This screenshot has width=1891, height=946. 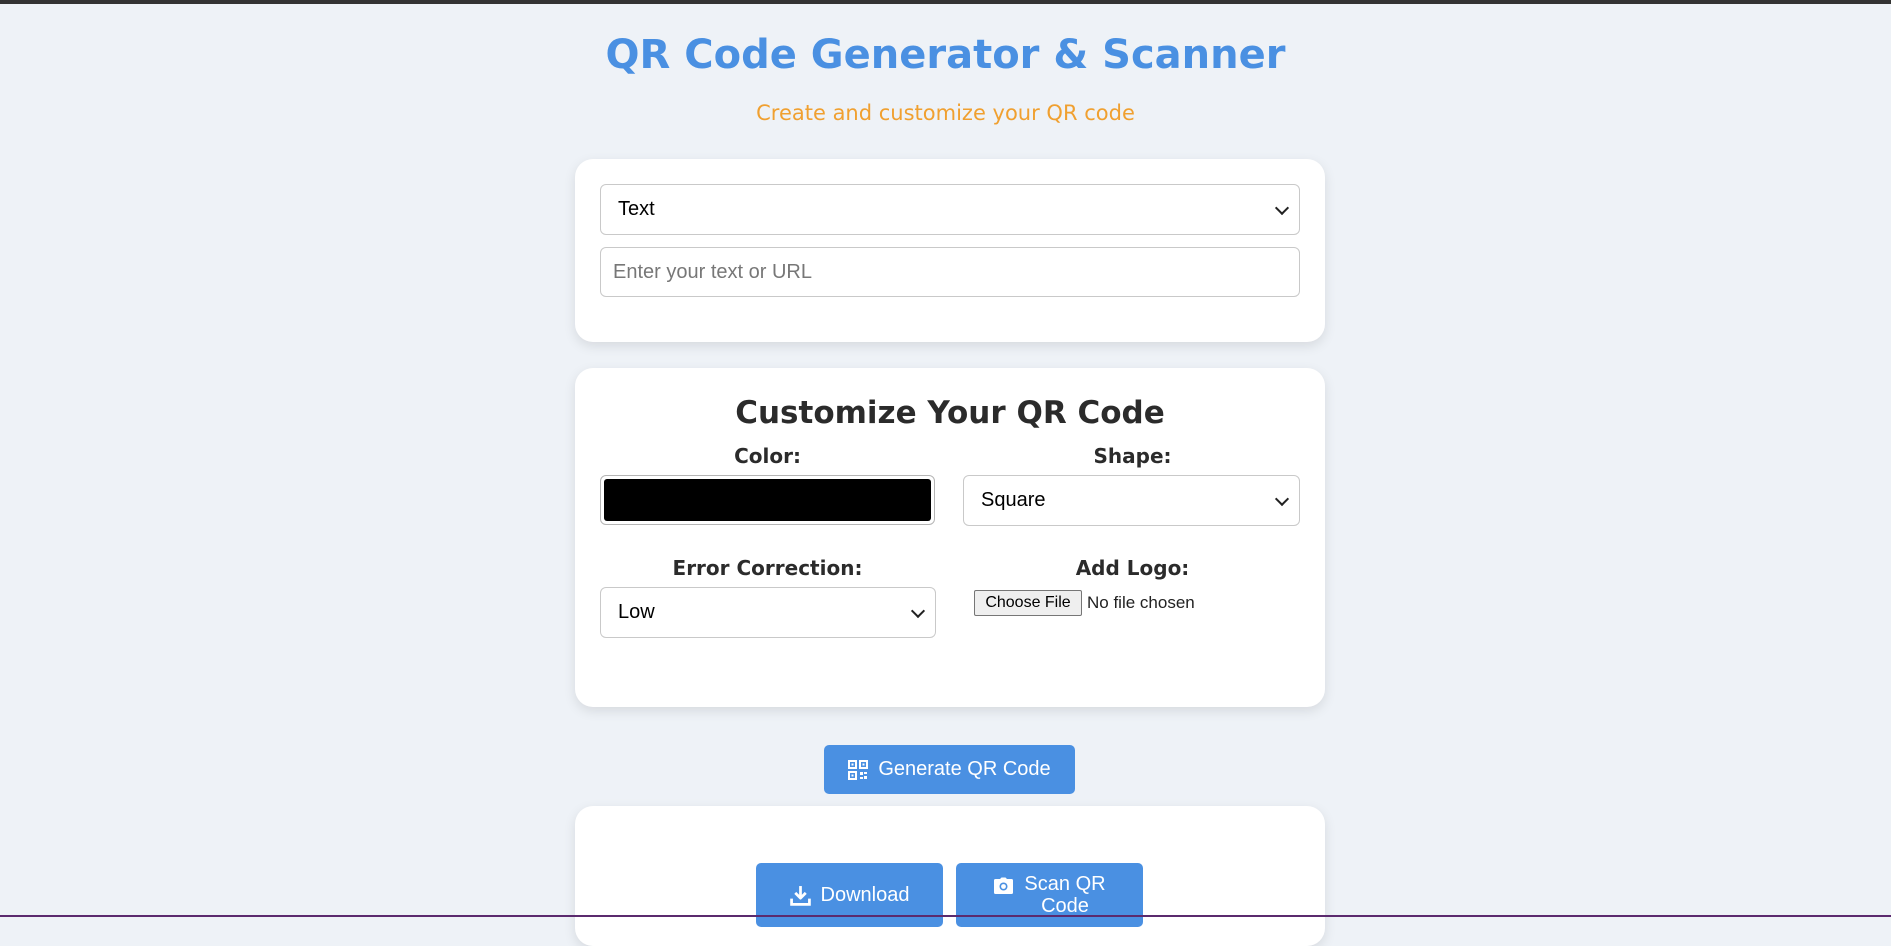 I want to click on error-correction-select: Low, so click(x=768, y=612).